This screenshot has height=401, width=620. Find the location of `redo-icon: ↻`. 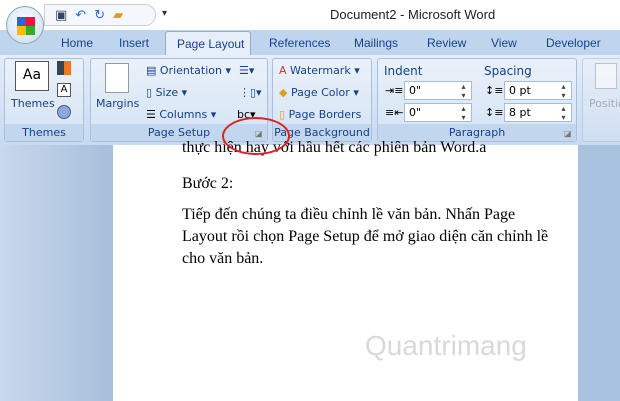

redo-icon: ↻ is located at coordinates (99, 15).